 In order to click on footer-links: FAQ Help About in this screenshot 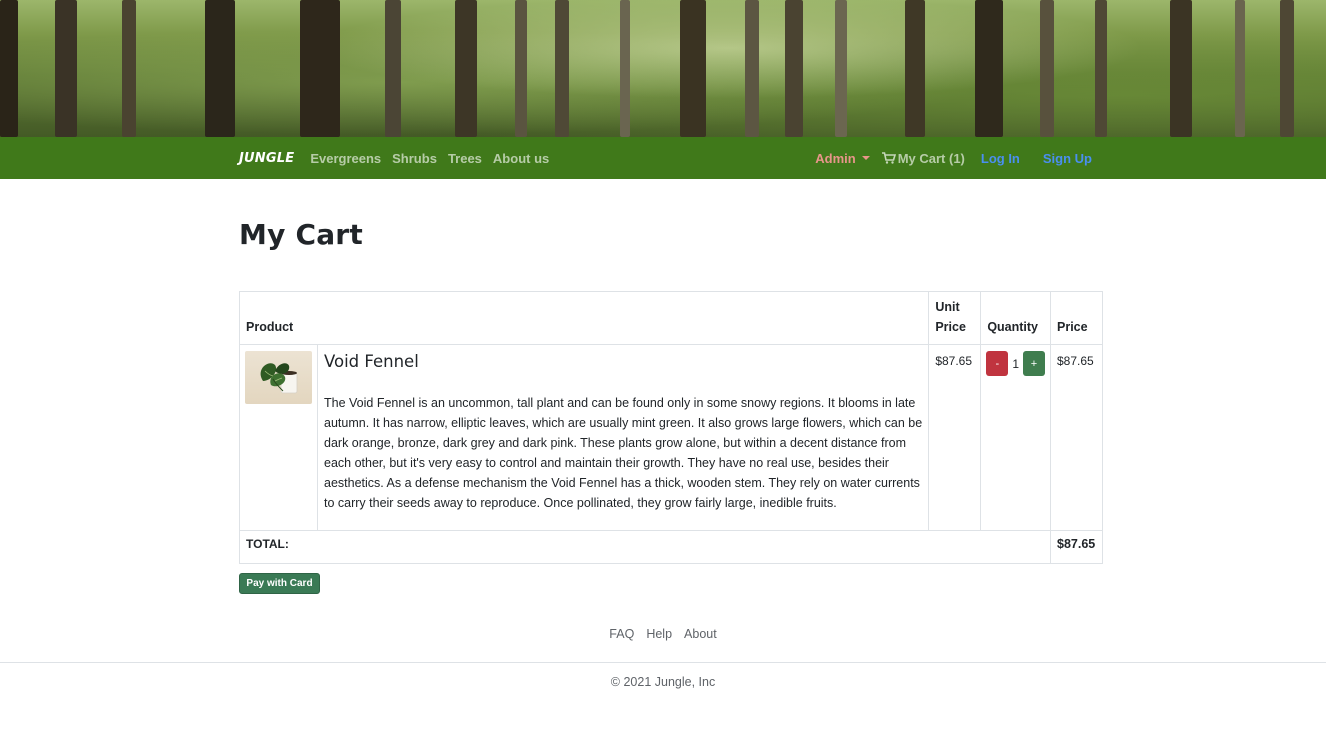, I will do `click(663, 634)`.